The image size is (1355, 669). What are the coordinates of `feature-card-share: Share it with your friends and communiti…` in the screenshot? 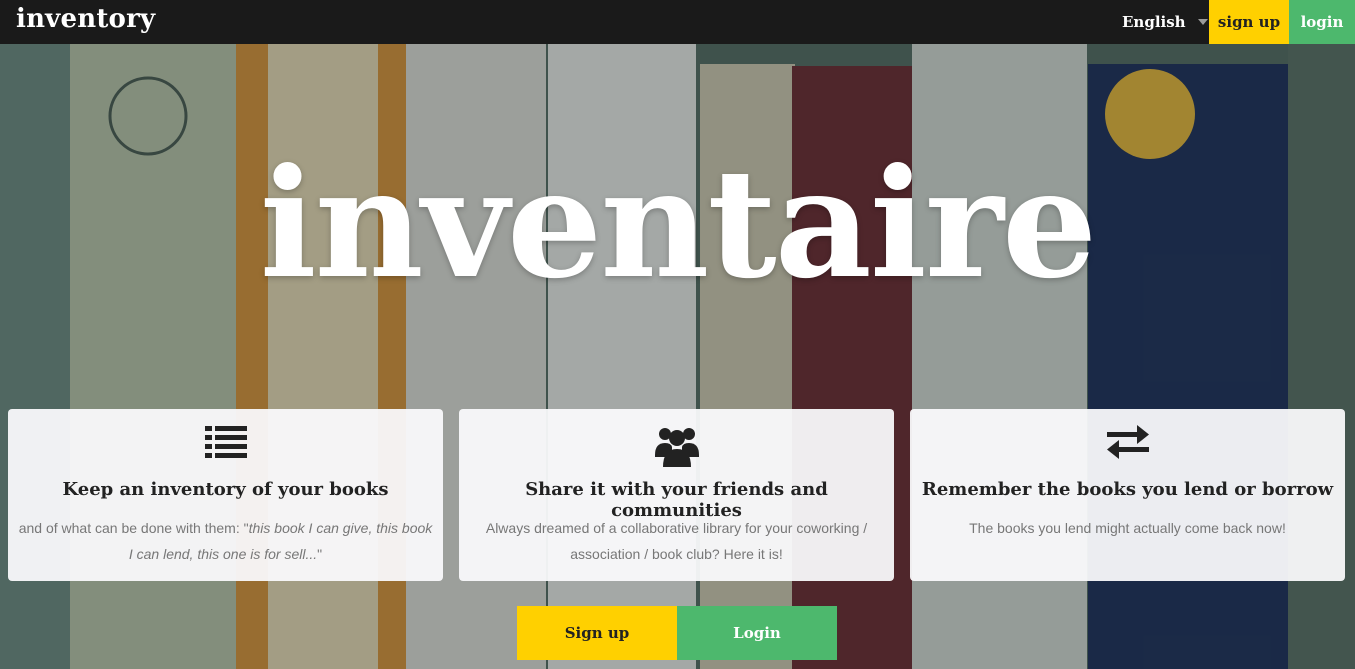 It's located at (676, 495).